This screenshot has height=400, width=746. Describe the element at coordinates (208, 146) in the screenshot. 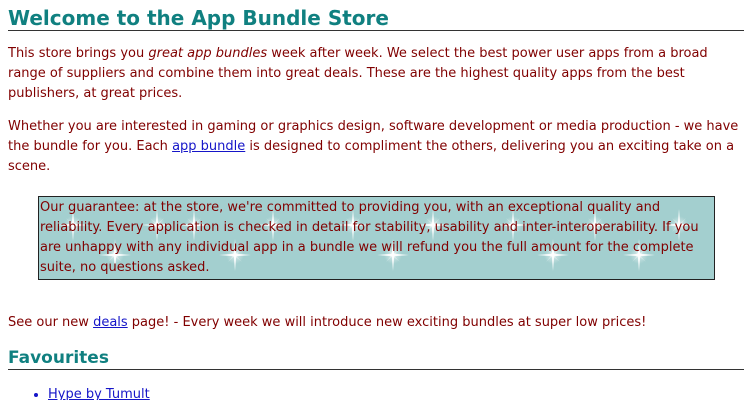

I see `app-bundle-link: app bundle` at that location.